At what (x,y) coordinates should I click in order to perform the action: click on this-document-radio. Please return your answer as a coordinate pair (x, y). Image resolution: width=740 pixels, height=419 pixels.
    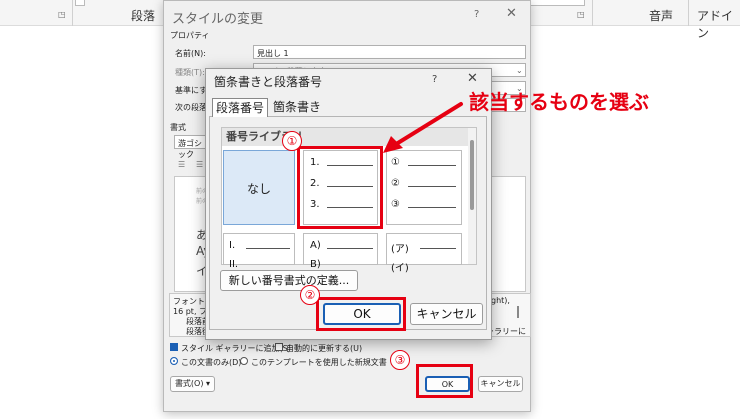
    Looking at the image, I should click on (174, 361).